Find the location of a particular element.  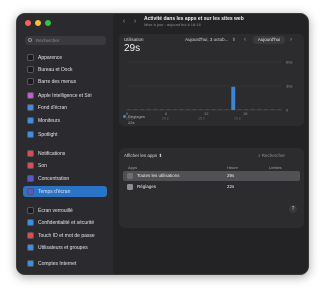

sidebar-item-label: Apparence is located at coordinates (50, 57).